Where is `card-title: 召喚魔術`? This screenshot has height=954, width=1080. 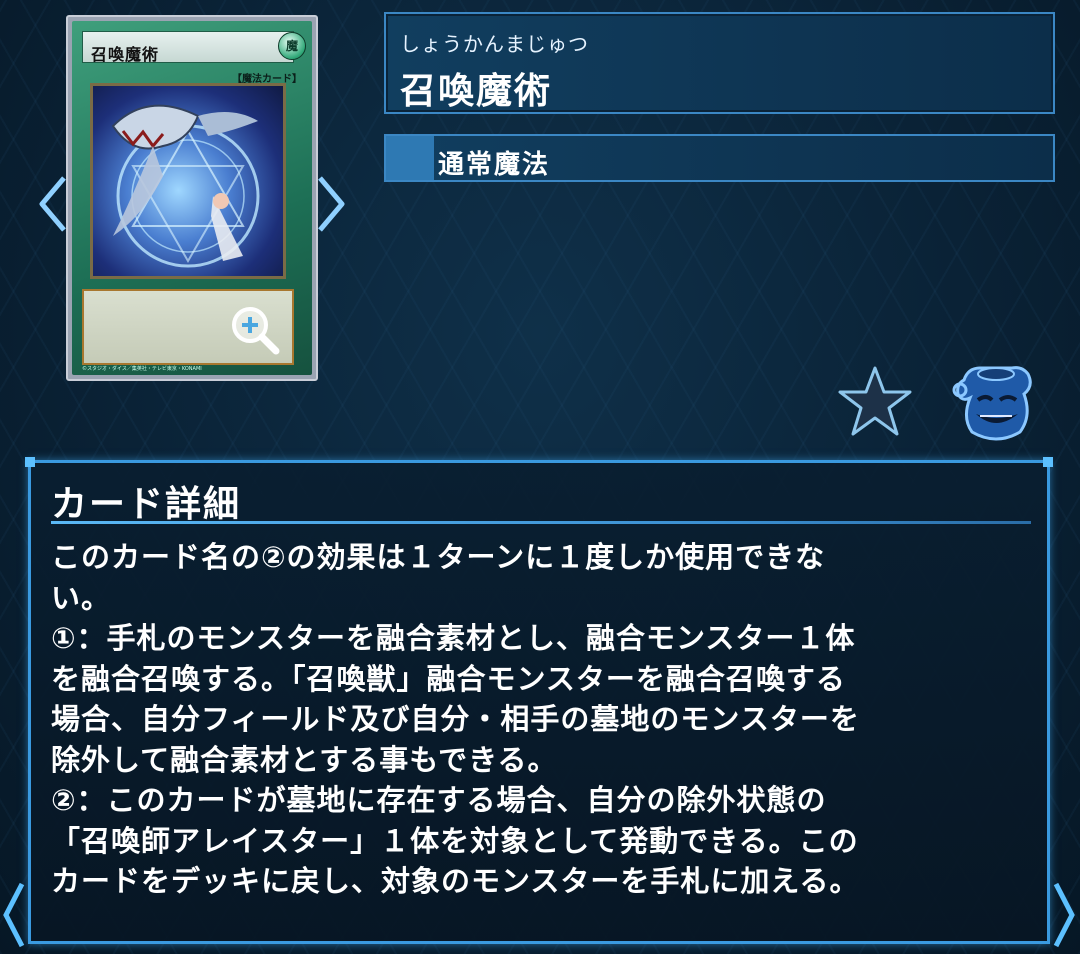 card-title: 召喚魔術 is located at coordinates (476, 91).